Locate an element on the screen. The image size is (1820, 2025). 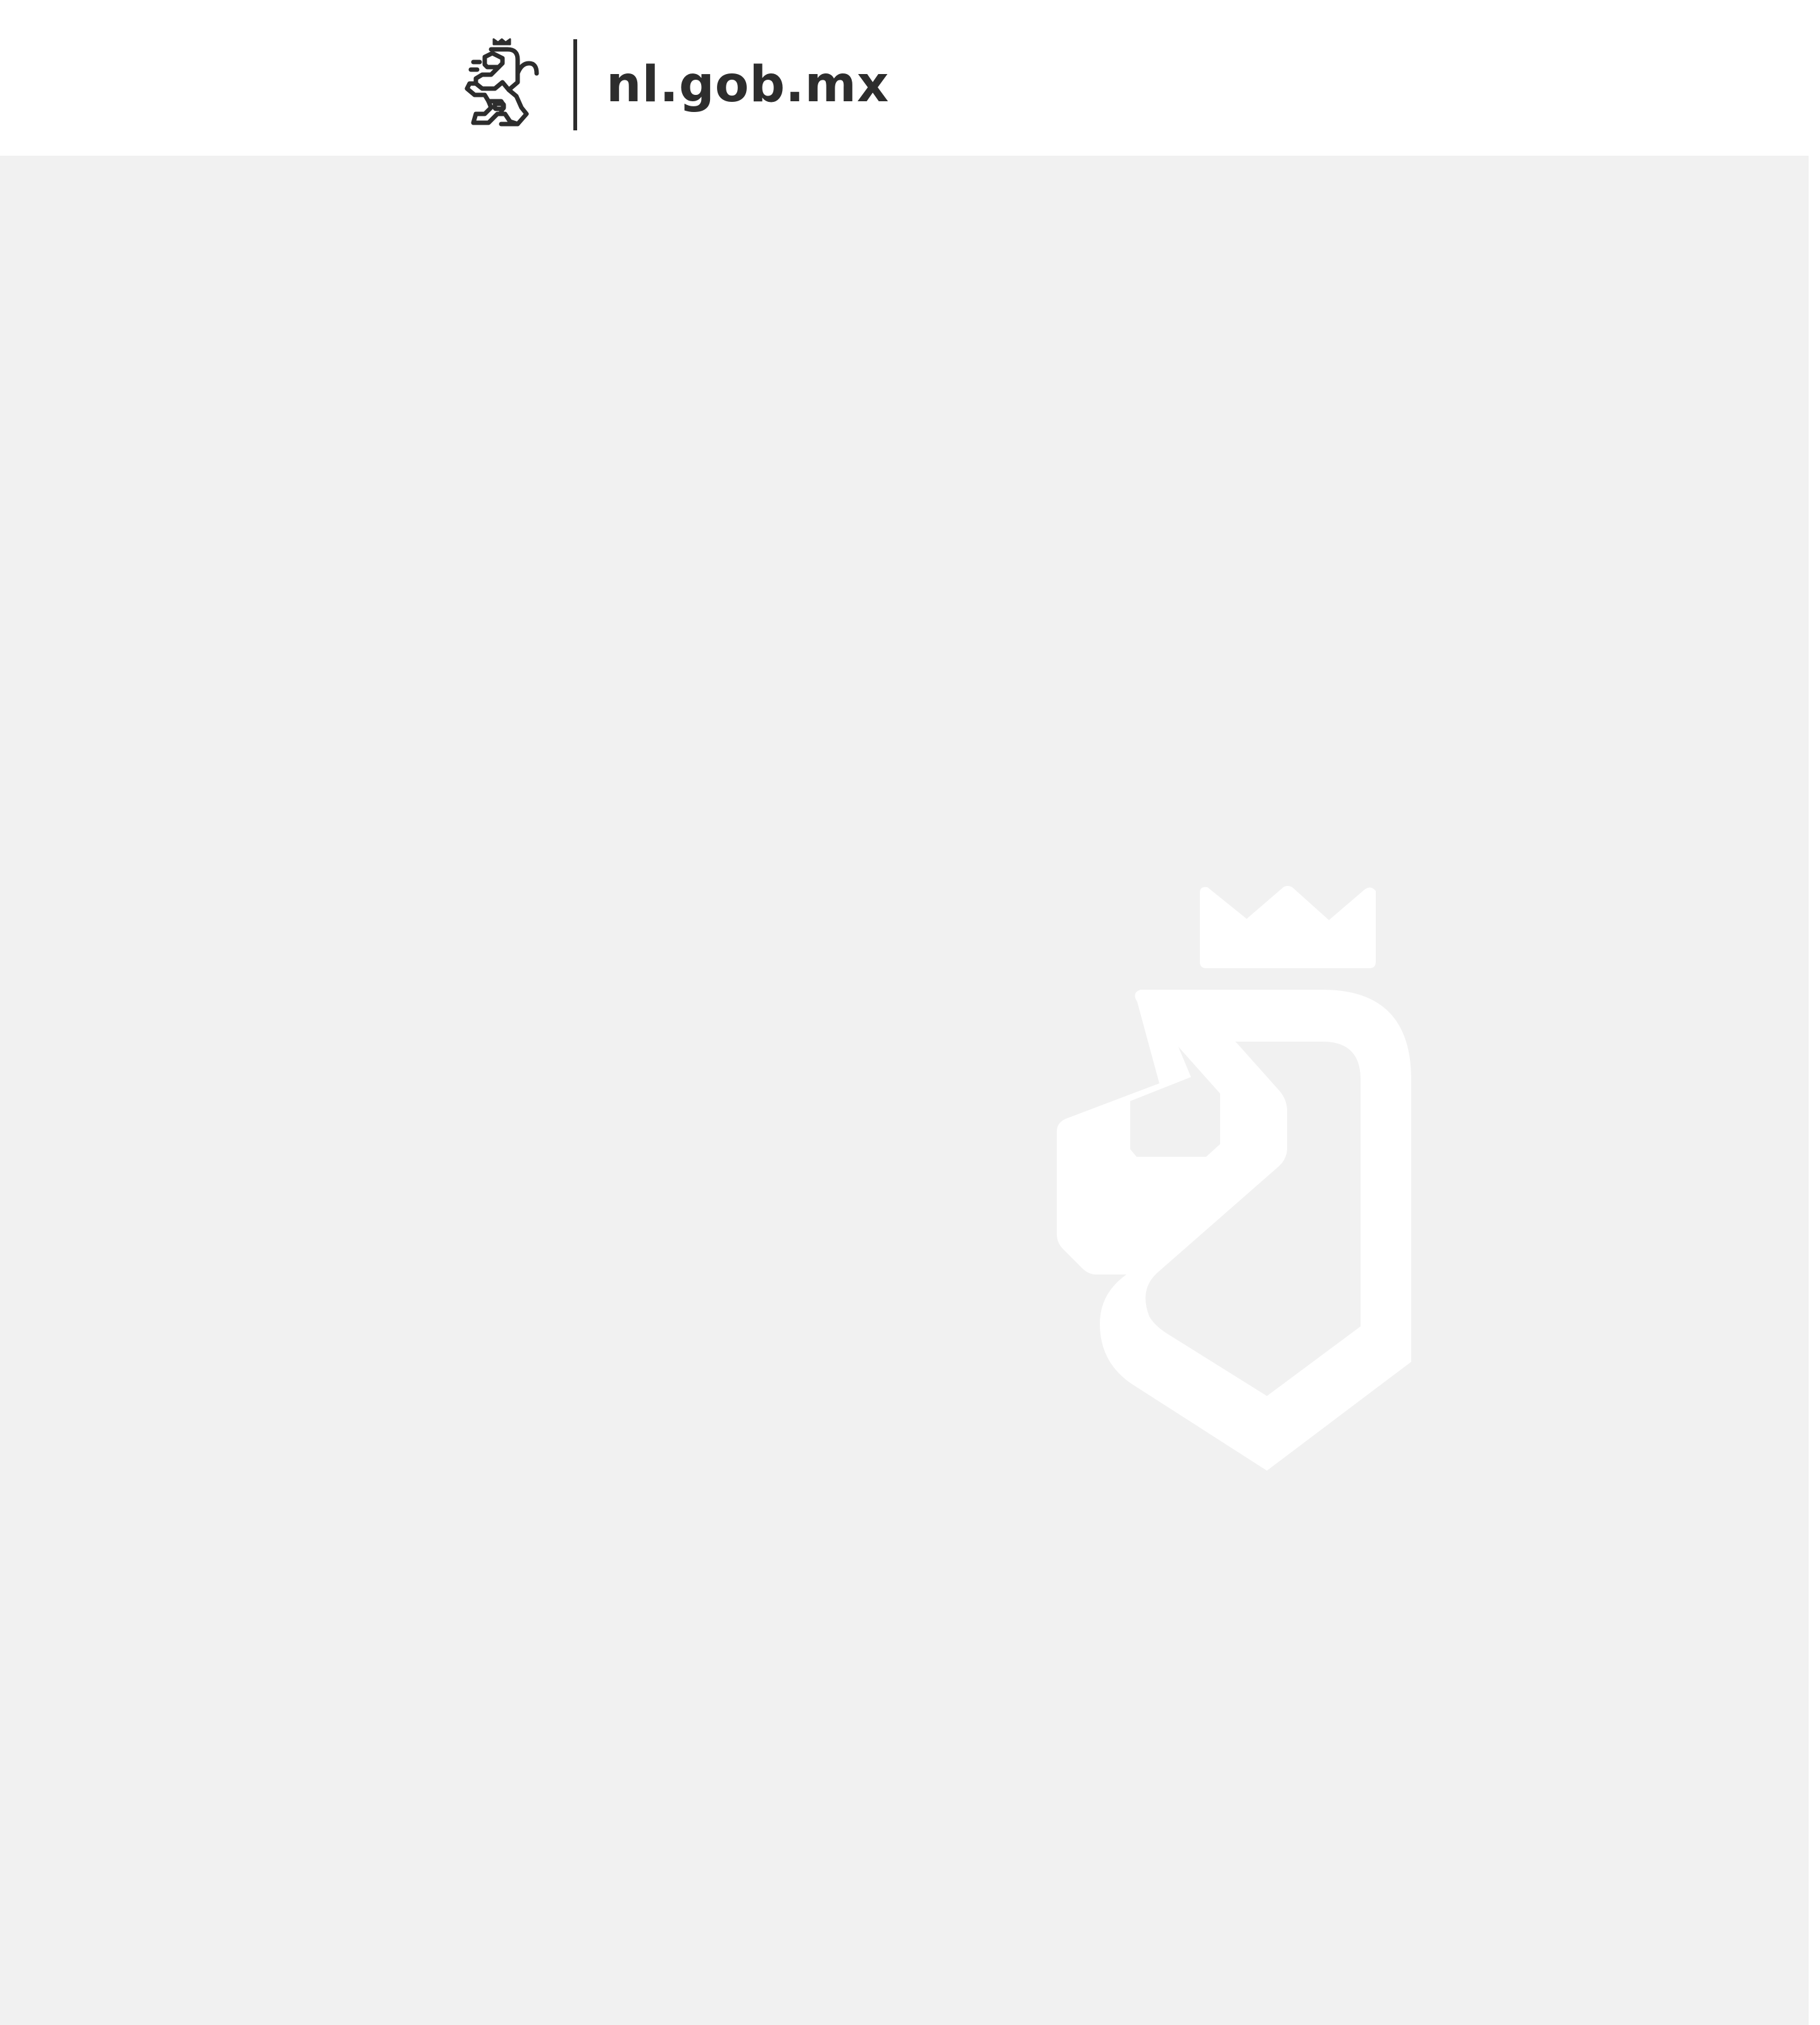
home-link: nl.gob.mx is located at coordinates (676, 85).